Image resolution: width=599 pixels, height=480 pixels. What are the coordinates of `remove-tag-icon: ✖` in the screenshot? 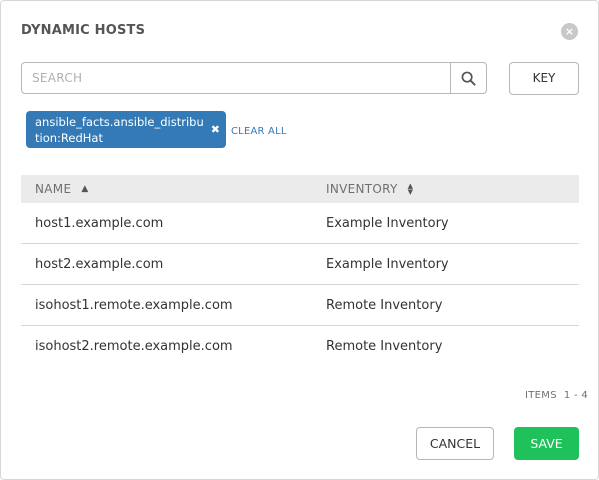 It's located at (215, 130).